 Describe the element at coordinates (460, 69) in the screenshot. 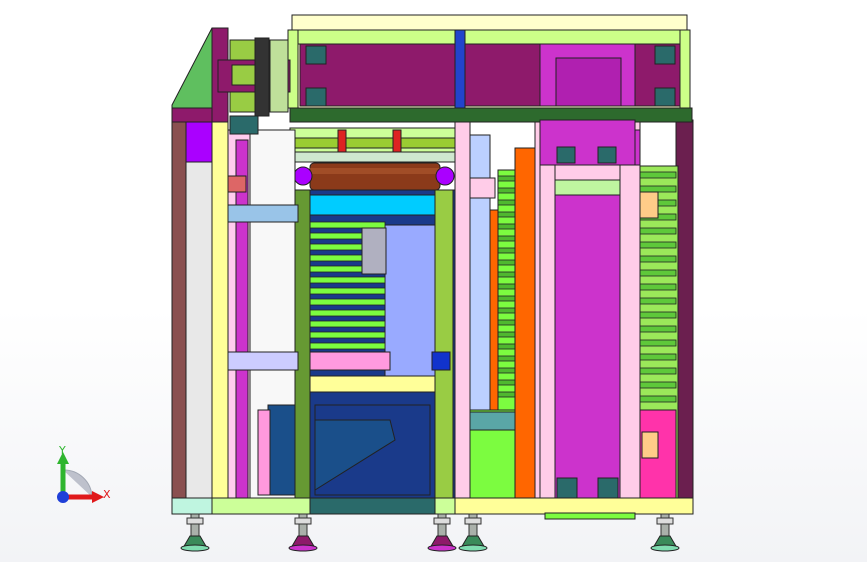

I see `top-panel-blue-strip` at that location.